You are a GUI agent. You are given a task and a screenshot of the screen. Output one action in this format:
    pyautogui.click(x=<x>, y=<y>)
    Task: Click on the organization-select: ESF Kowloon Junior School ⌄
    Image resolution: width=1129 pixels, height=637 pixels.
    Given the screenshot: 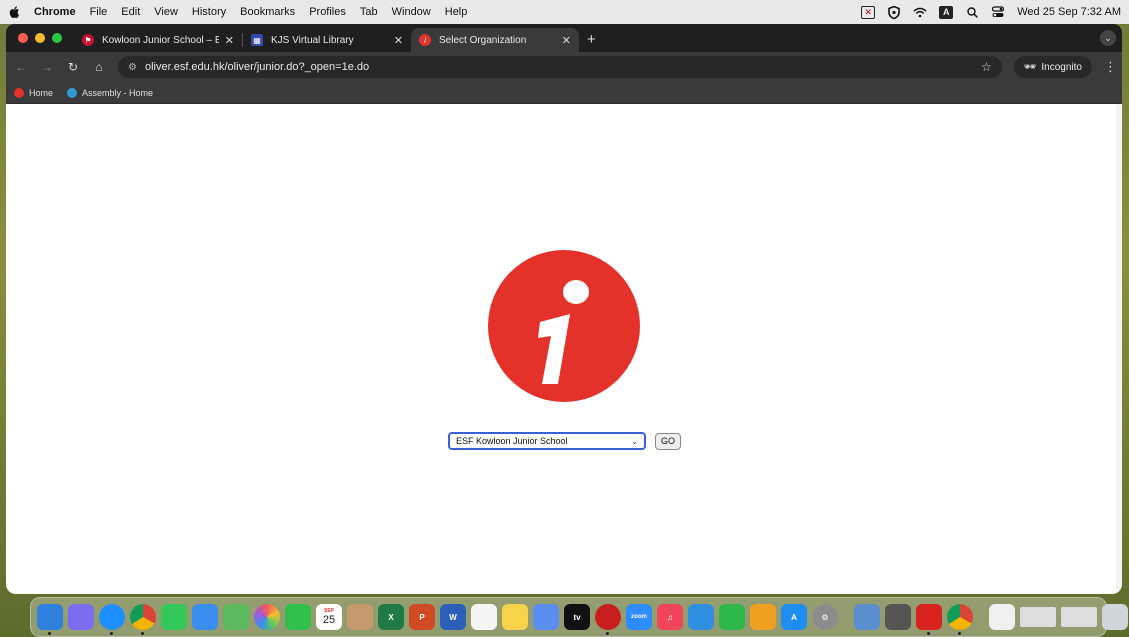 What is the action you would take?
    pyautogui.click(x=547, y=441)
    